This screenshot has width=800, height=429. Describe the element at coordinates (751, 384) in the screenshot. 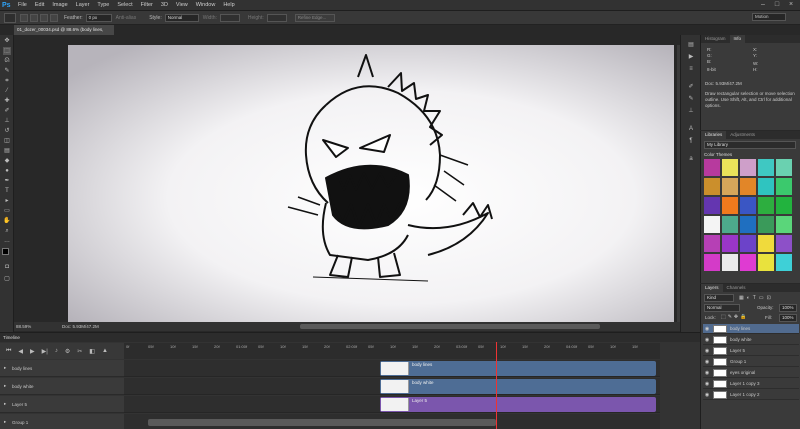

I see `layer-row: ◉ Layer 1 copy 3` at that location.